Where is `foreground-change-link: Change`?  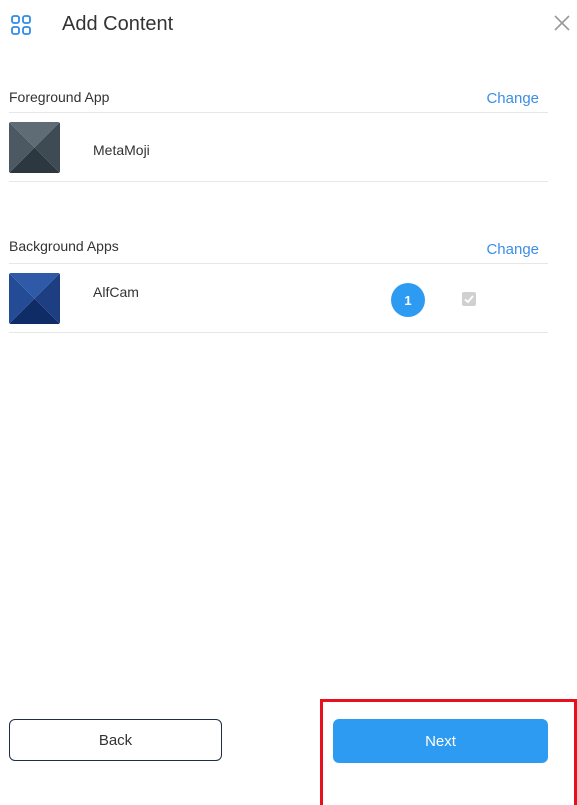
foreground-change-link: Change is located at coordinates (512, 98).